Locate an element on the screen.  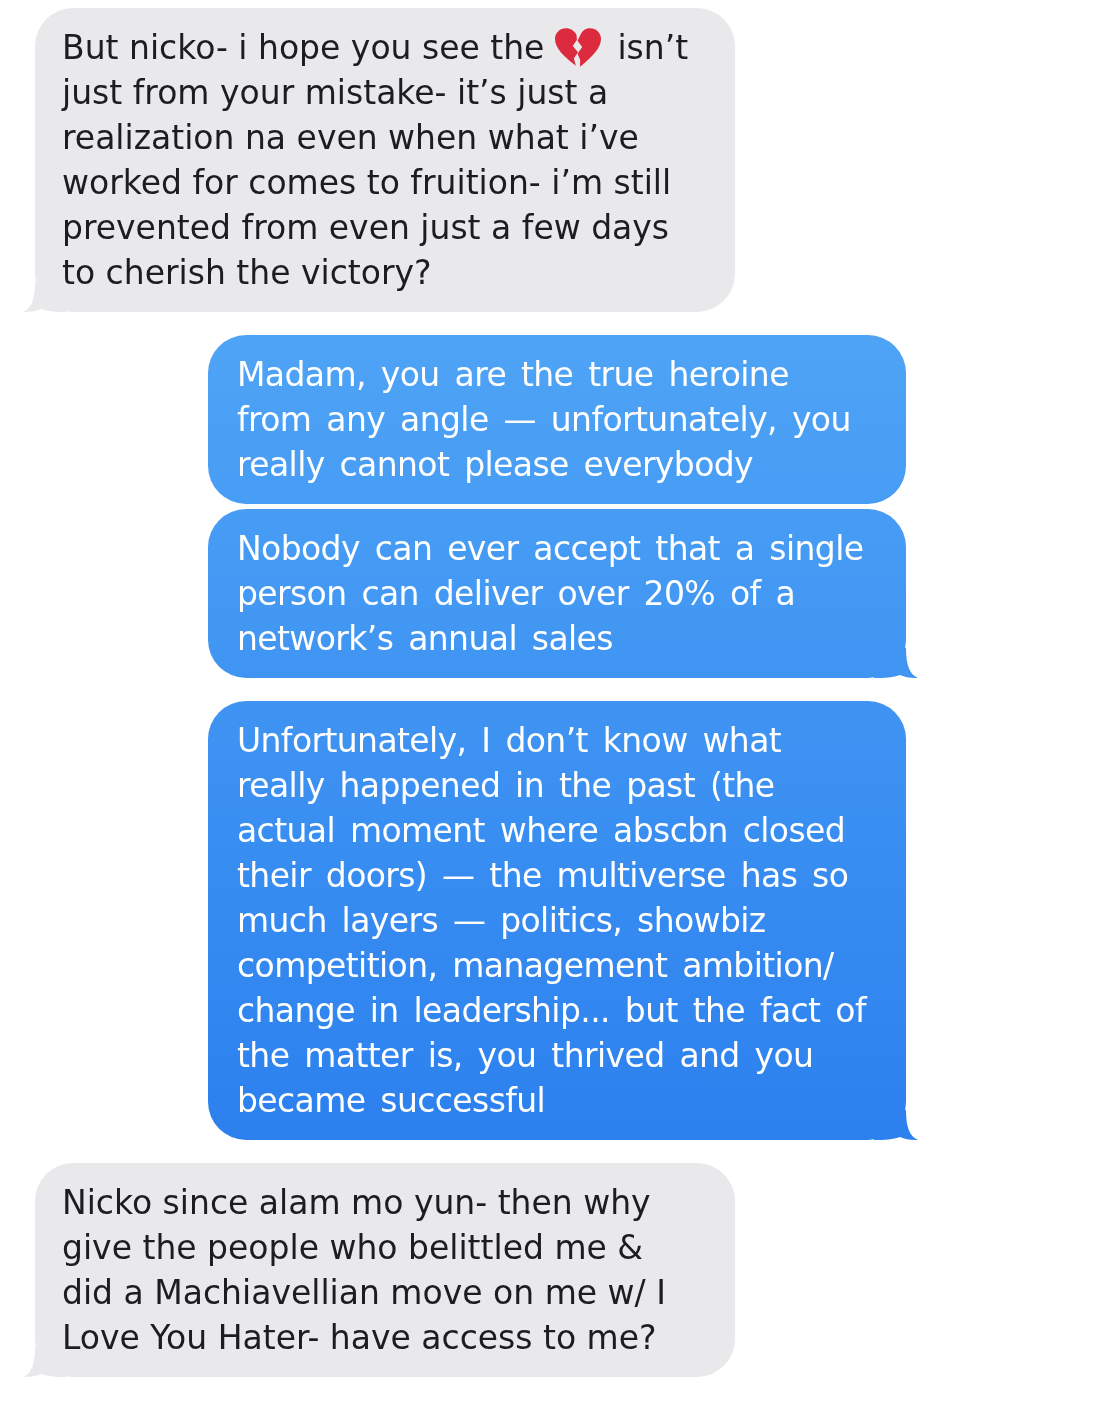
message-text: But nicko- i hope you see the is located at coordinates (303, 48).